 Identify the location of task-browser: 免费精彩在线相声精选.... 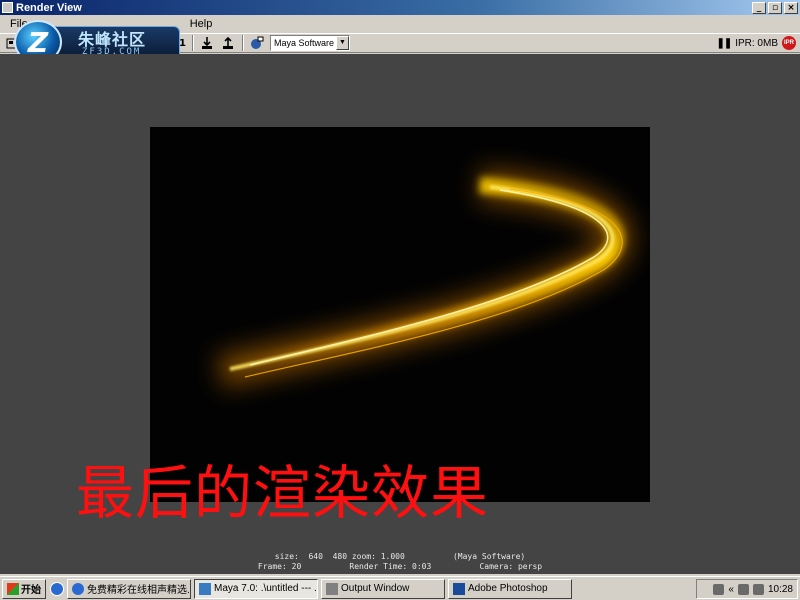
(129, 588).